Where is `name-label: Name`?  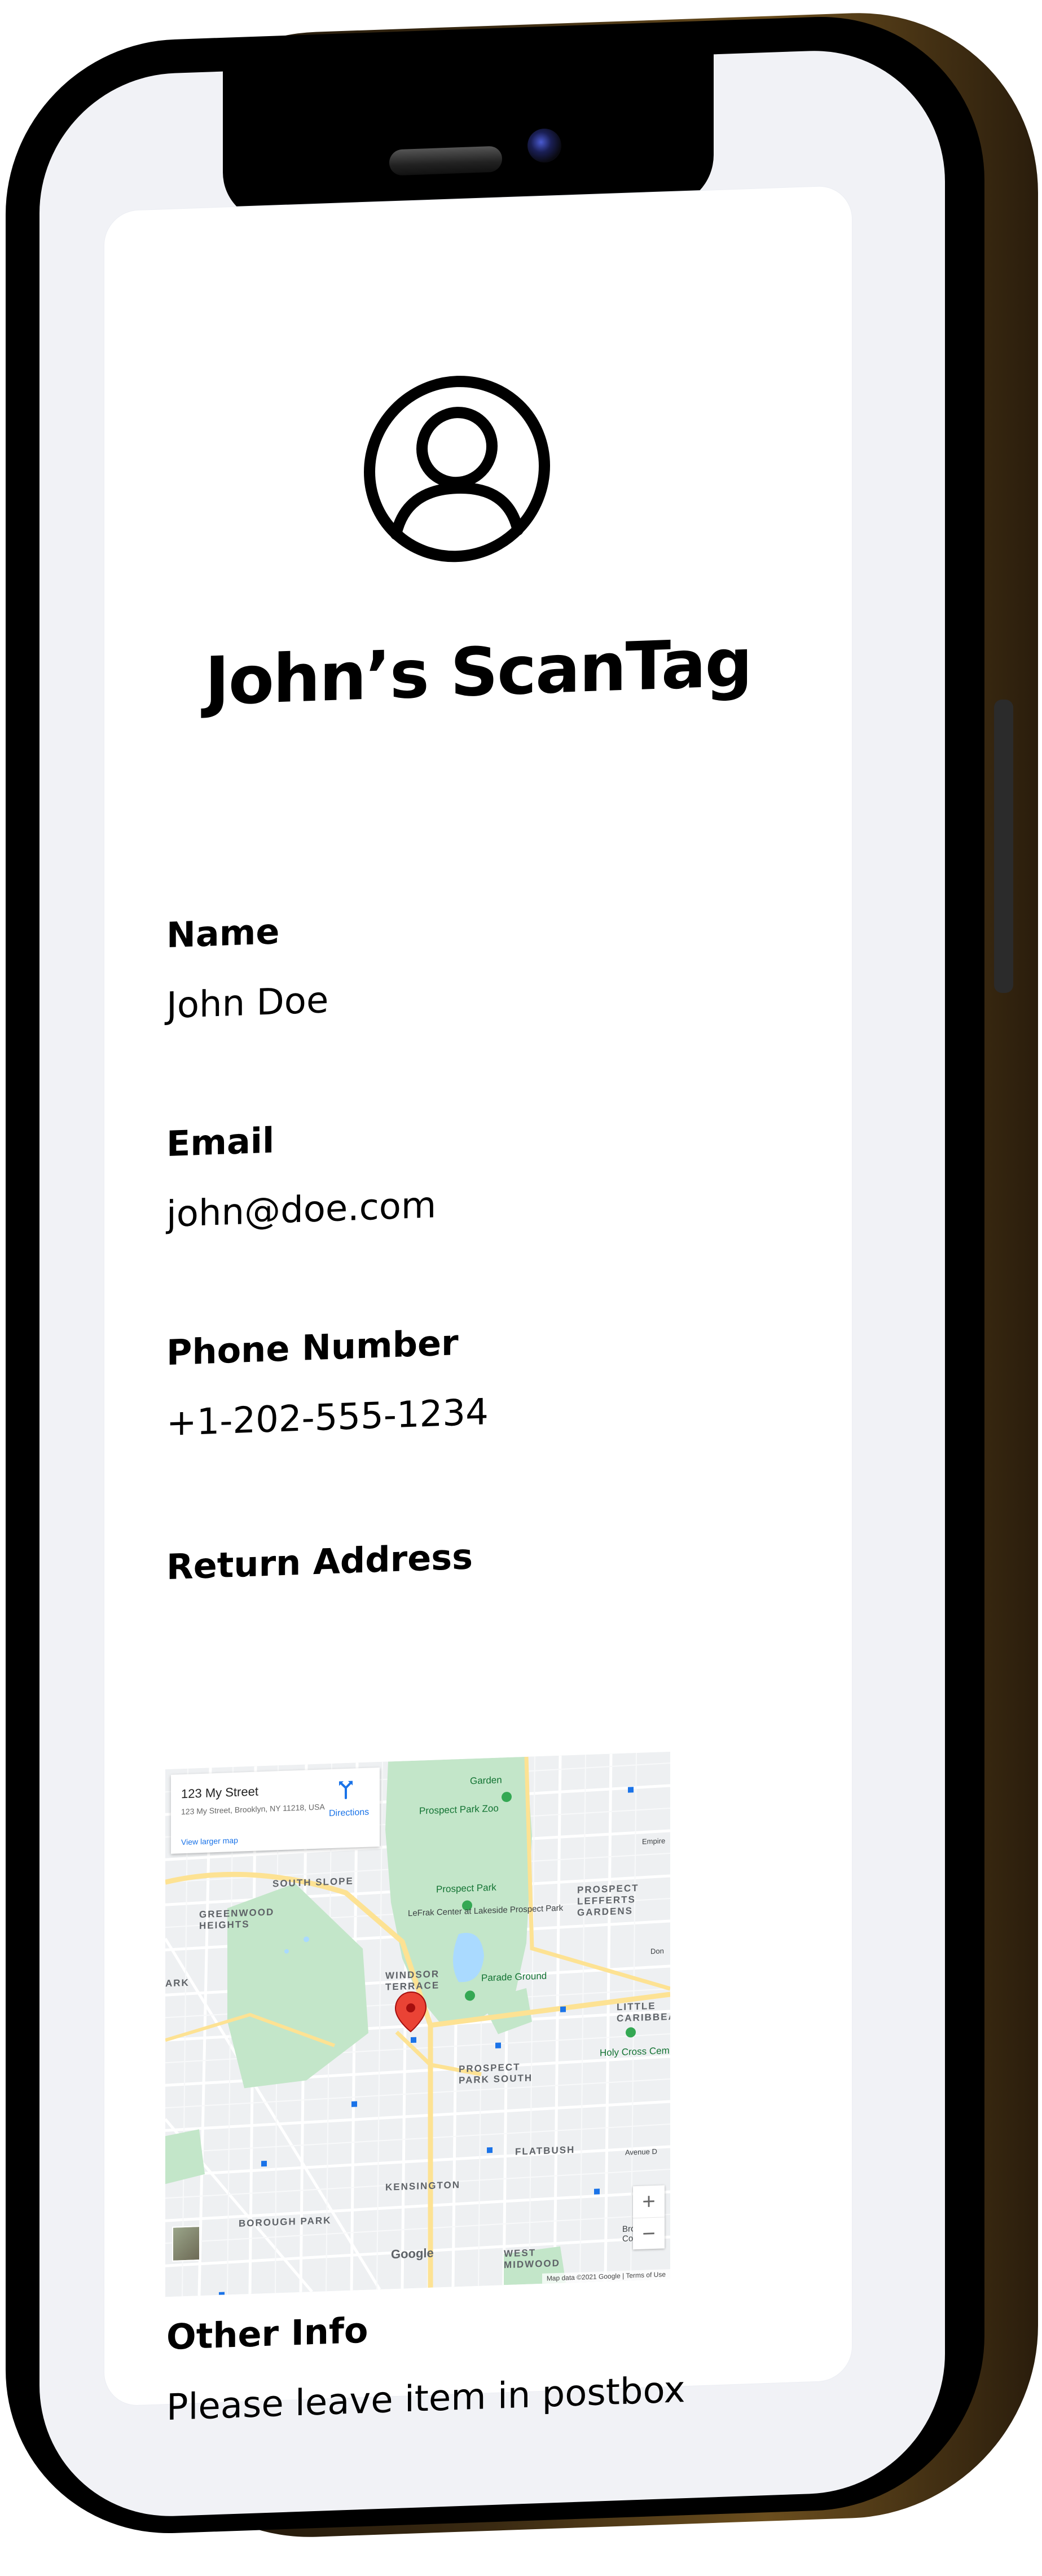
name-label: Name is located at coordinates (223, 934).